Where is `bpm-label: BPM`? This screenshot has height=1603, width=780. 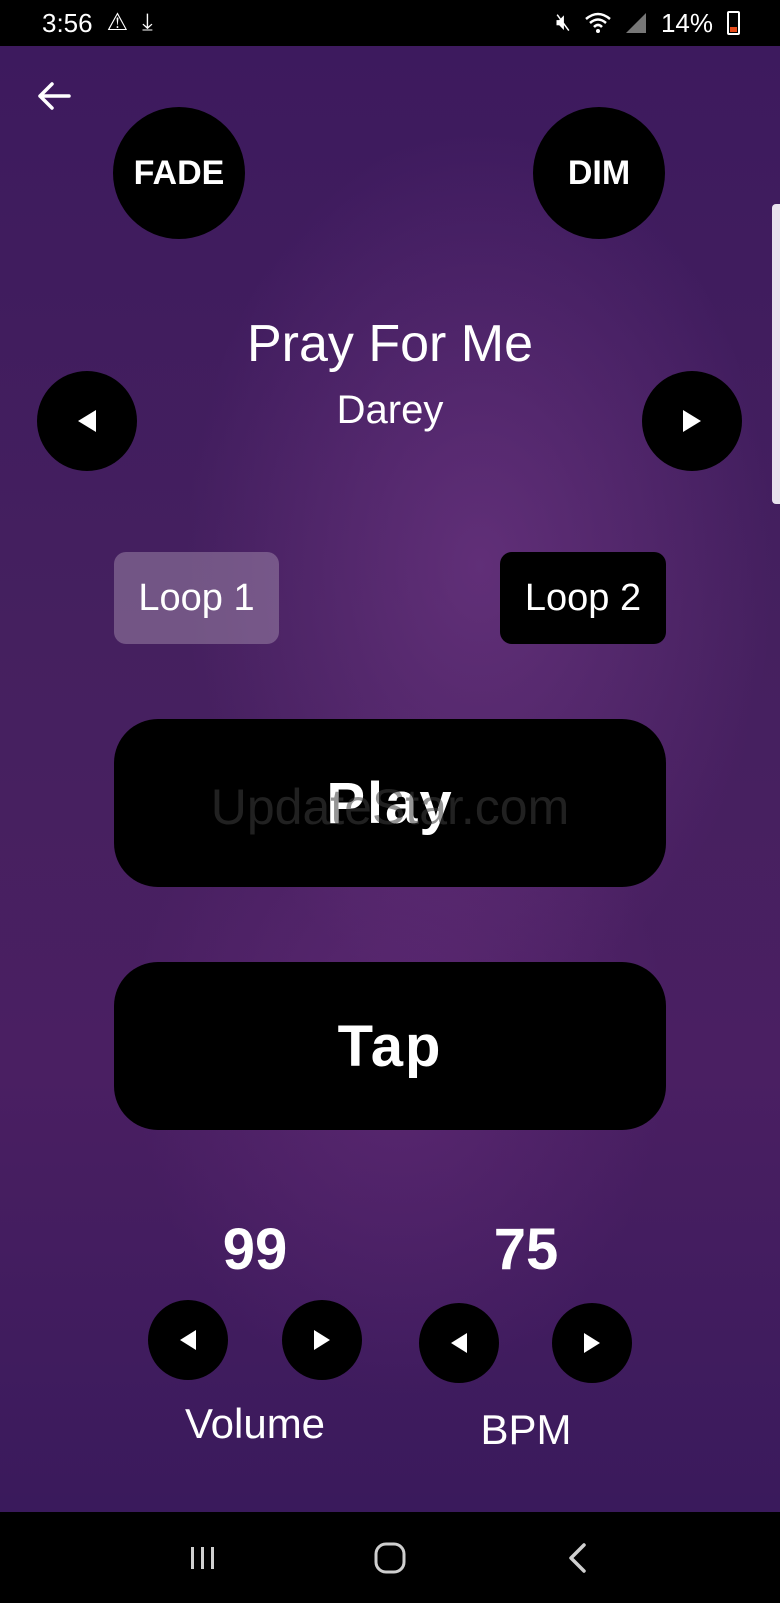
bpm-label: BPM is located at coordinates (526, 1429).